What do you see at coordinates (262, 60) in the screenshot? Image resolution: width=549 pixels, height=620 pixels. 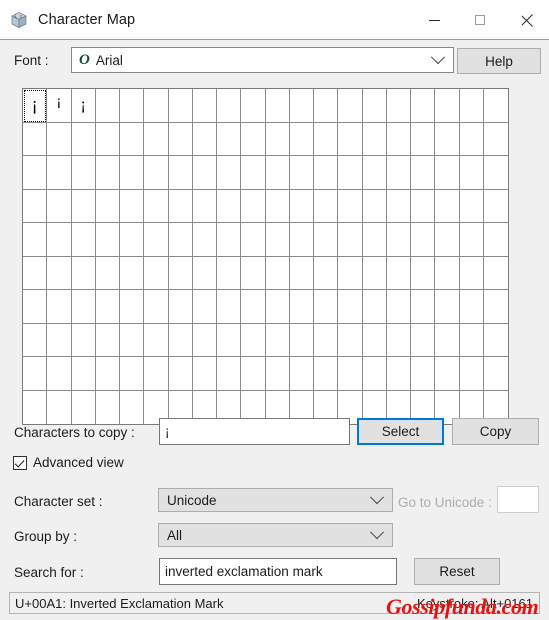 I see `font-combobox: O Arial` at bounding box center [262, 60].